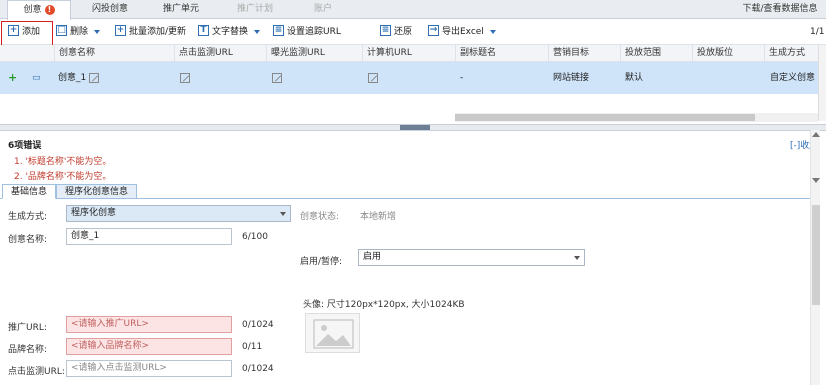 The image size is (826, 385). Describe the element at coordinates (584, 53) in the screenshot. I see `col-marketing-target: 营销目标` at that location.